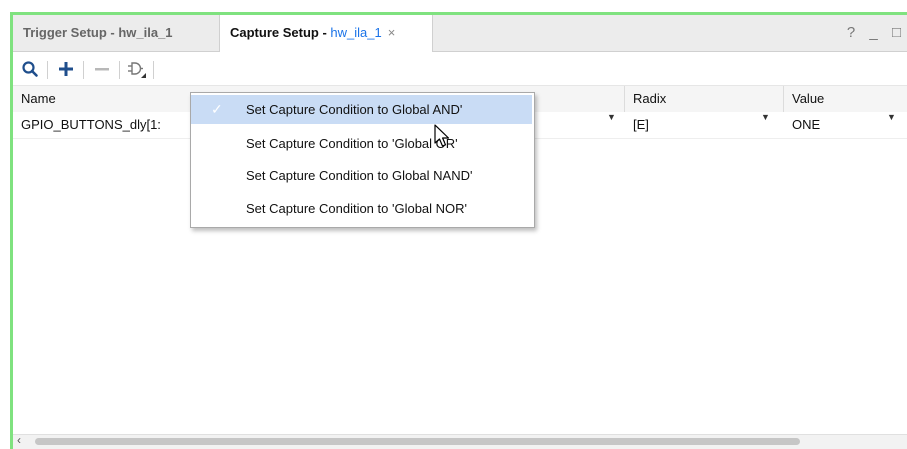  Describe the element at coordinates (136, 69) in the screenshot. I see `capture-condition-gate-icon` at that location.